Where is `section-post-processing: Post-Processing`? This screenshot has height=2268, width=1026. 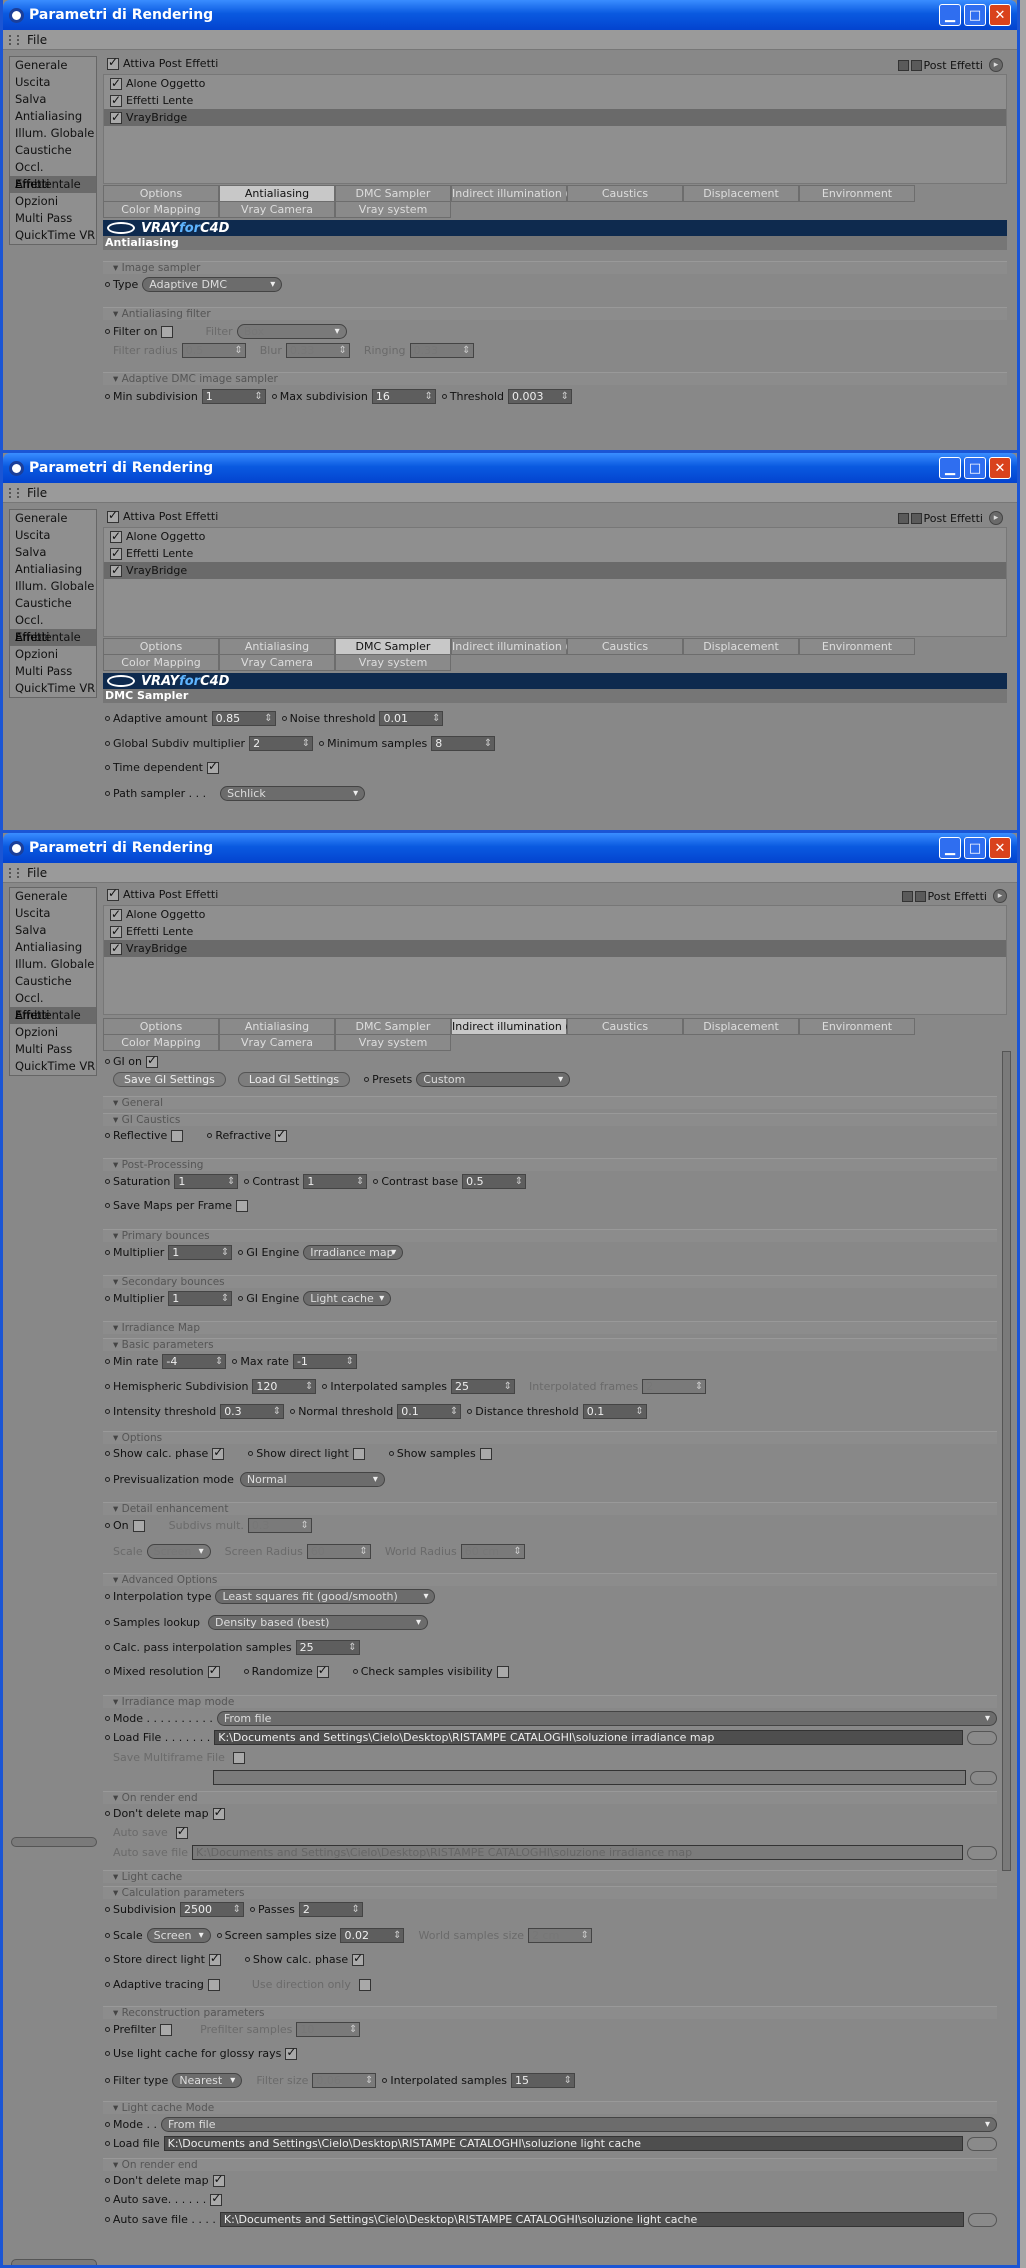
section-post-processing: Post-Processing is located at coordinates (550, 1164).